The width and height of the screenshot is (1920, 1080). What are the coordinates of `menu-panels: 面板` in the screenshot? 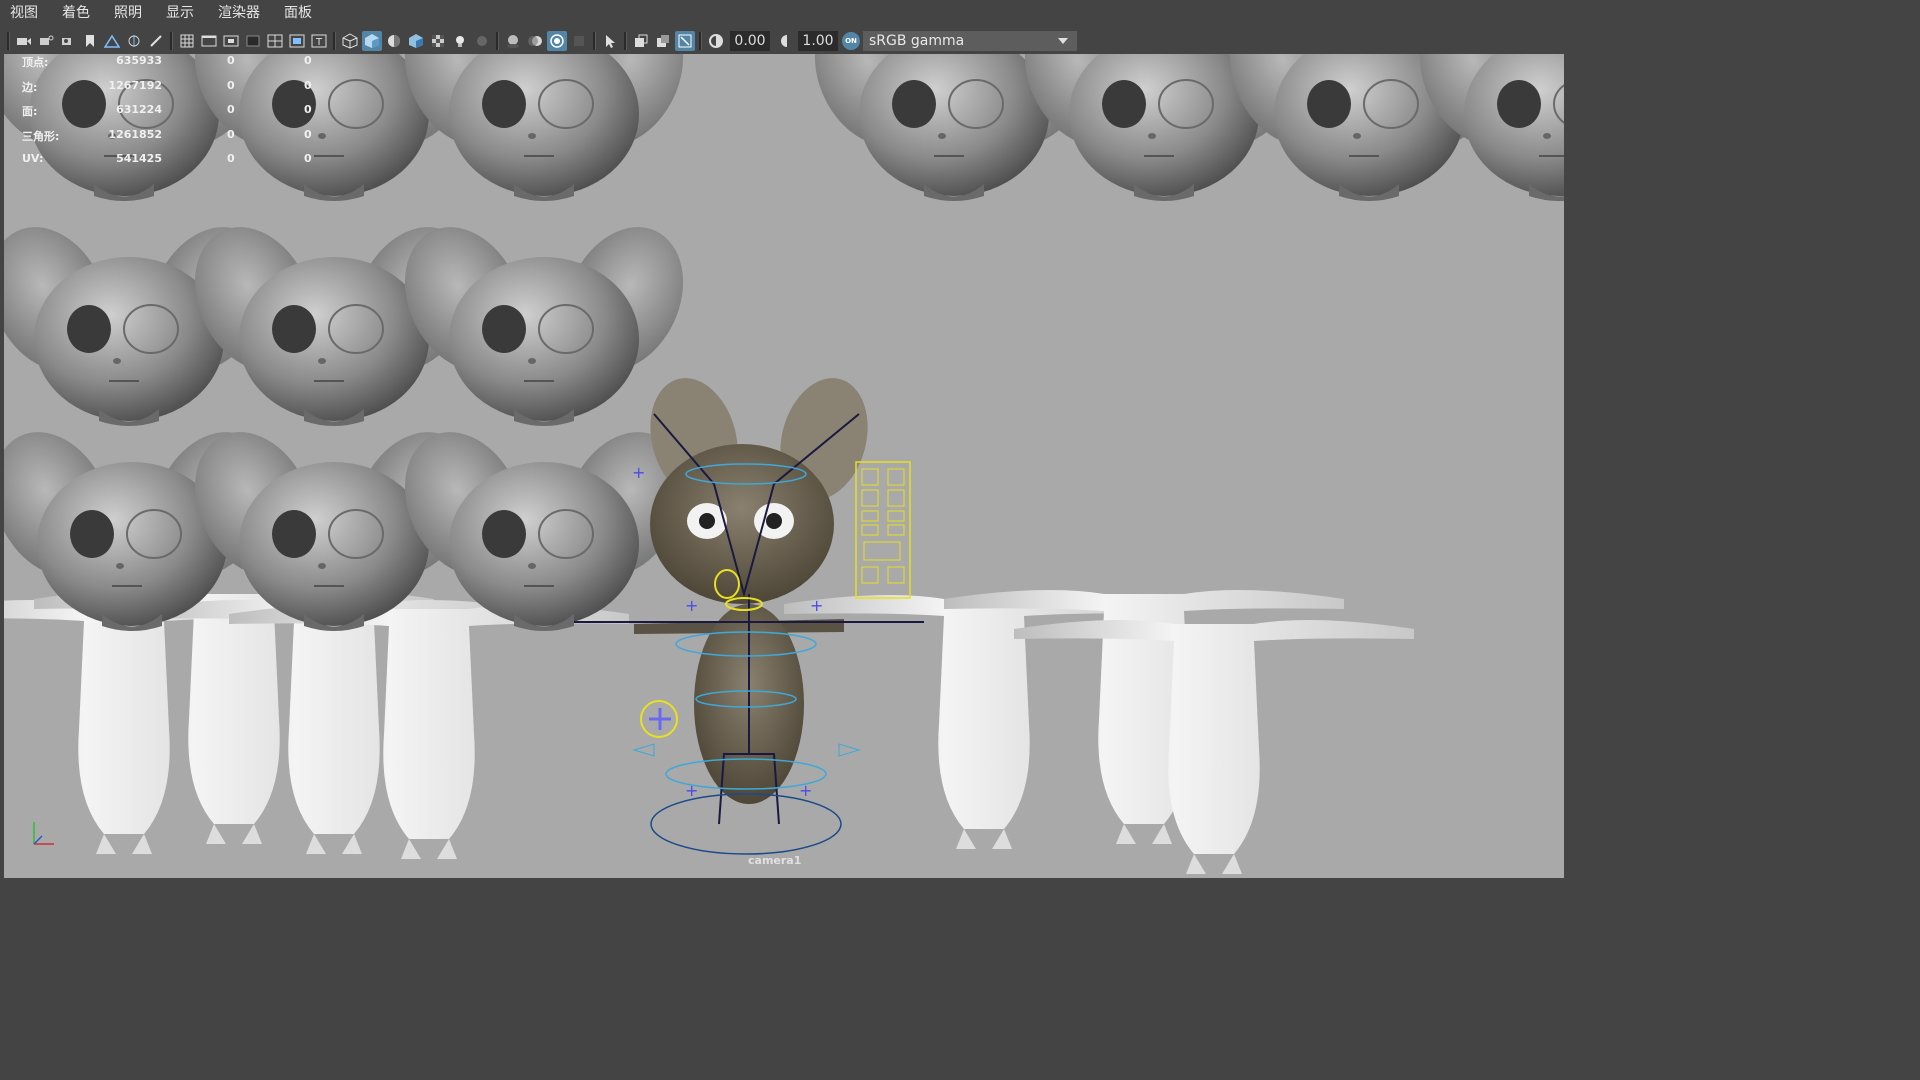 It's located at (298, 13).